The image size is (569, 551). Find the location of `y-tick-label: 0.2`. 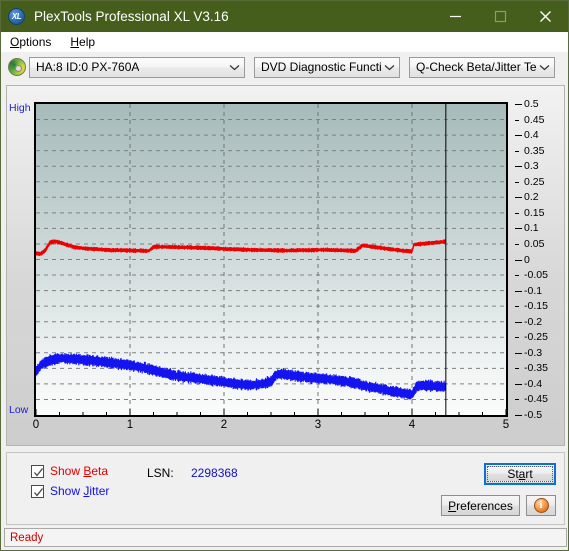

y-tick-label: 0.2 is located at coordinates (531, 197).